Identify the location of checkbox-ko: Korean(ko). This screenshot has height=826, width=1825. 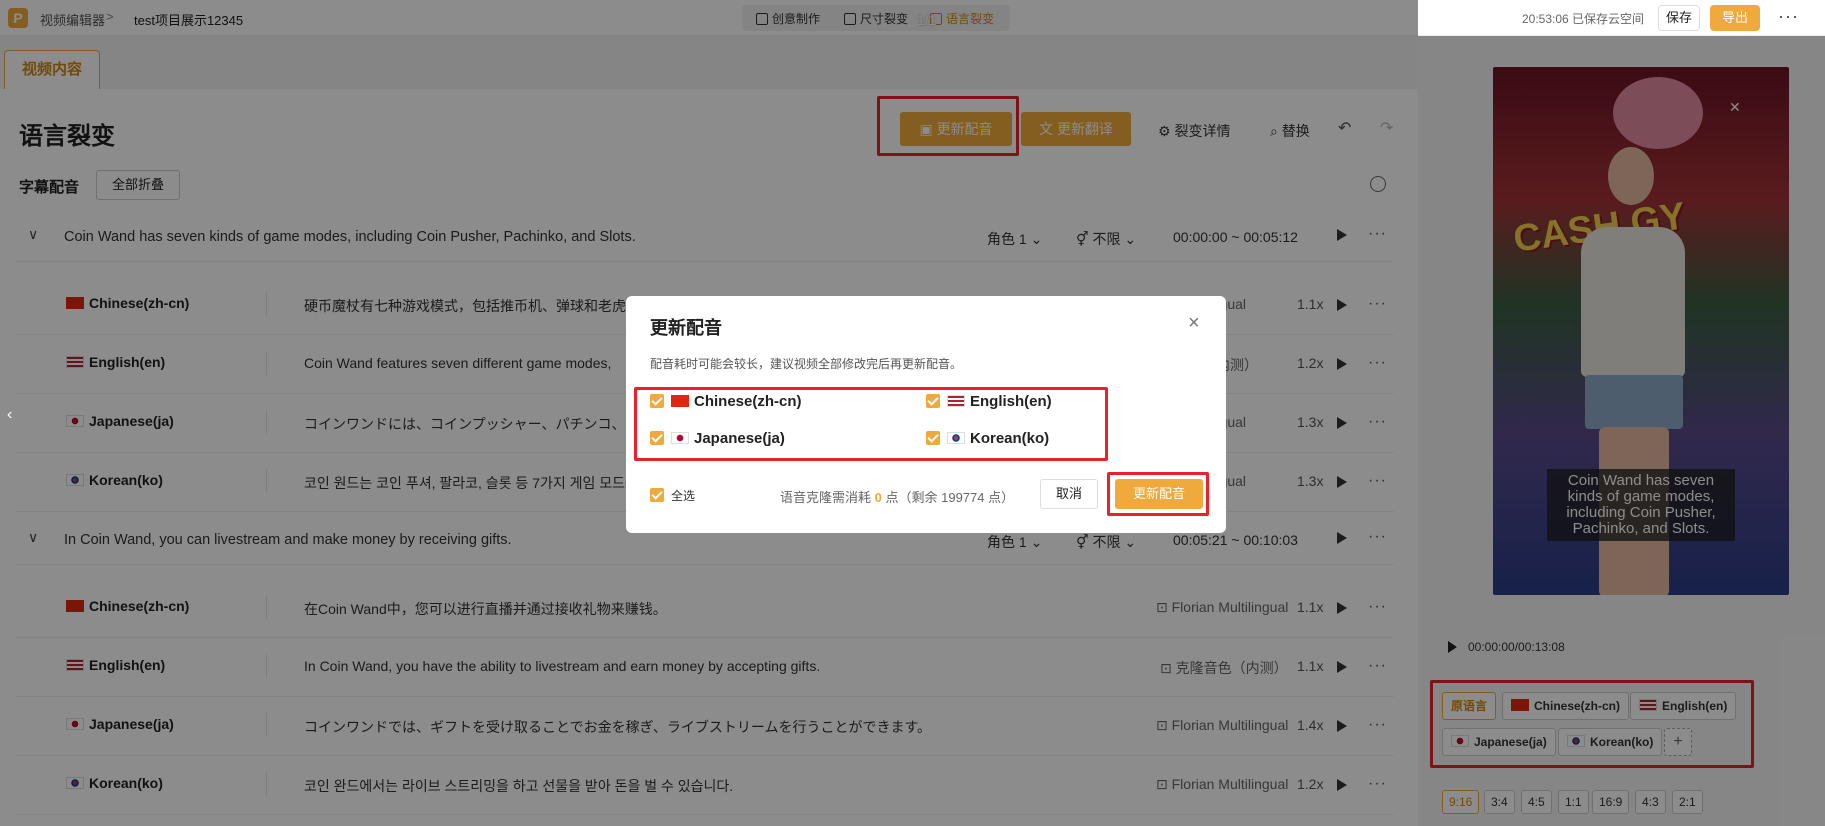
(987, 438).